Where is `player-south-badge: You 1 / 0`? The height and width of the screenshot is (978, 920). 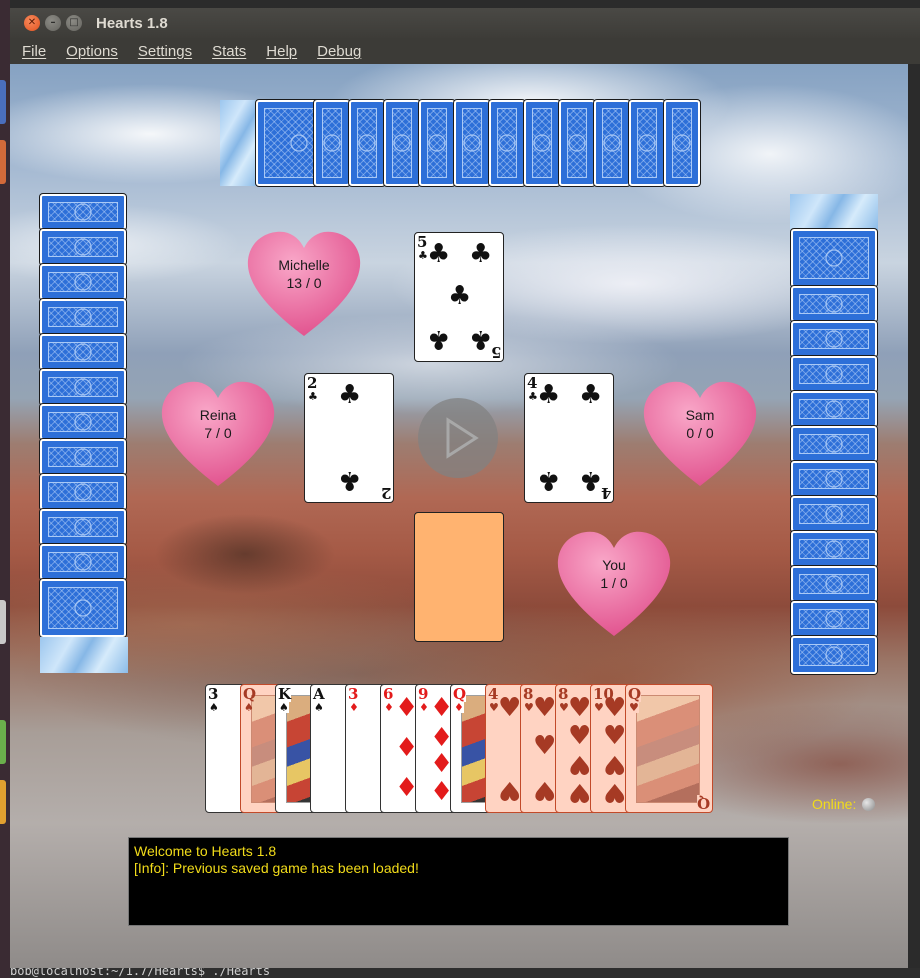 player-south-badge: You 1 / 0 is located at coordinates (614, 586).